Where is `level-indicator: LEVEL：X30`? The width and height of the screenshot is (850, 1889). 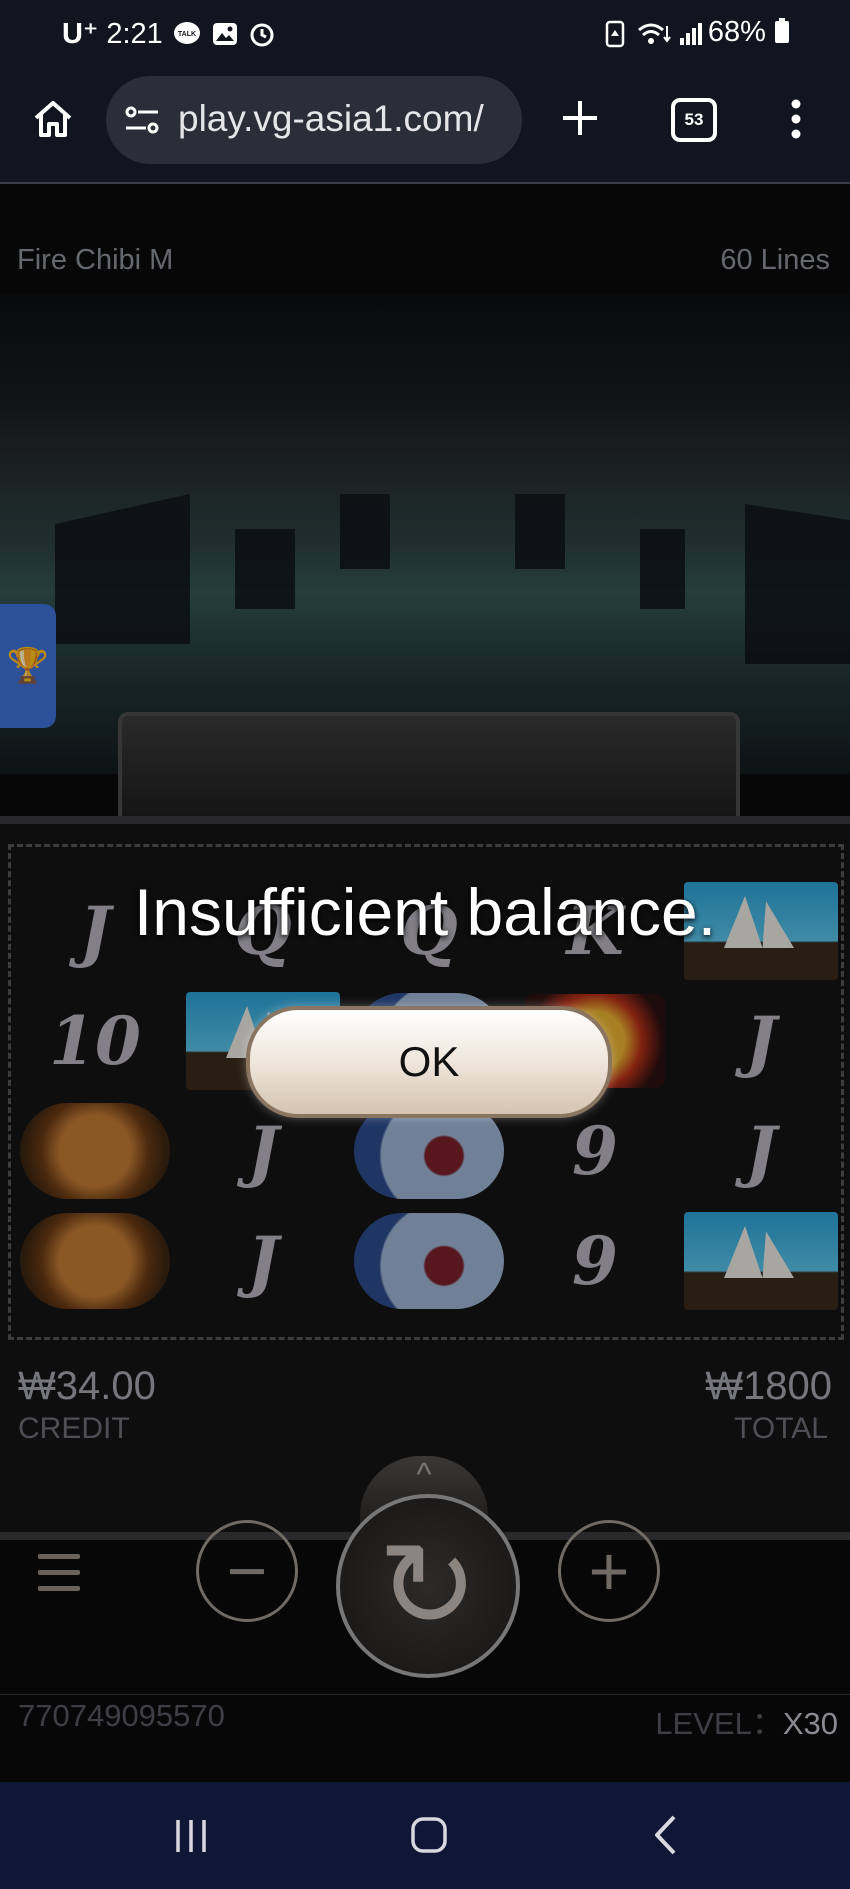
level-indicator: LEVEL：X30 is located at coordinates (746, 1720).